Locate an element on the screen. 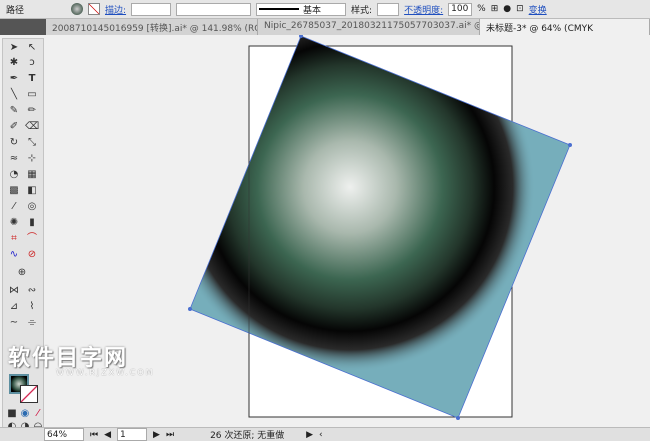 This screenshot has width=650, height=441. mesh-tool-icon: ▩ is located at coordinates (14, 191).